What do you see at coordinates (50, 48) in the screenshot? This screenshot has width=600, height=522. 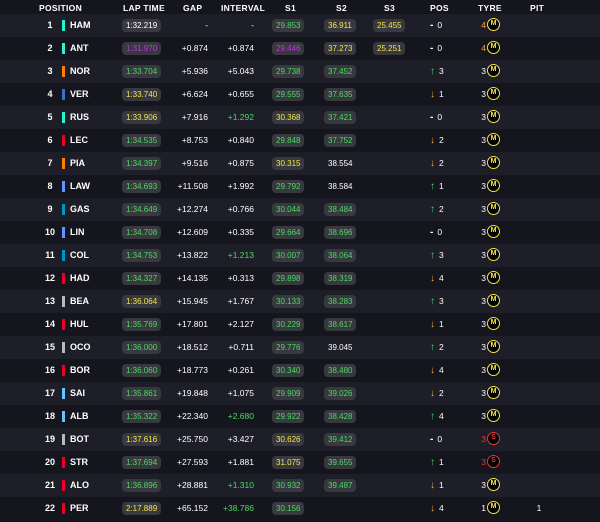 I see `row-position: 2` at bounding box center [50, 48].